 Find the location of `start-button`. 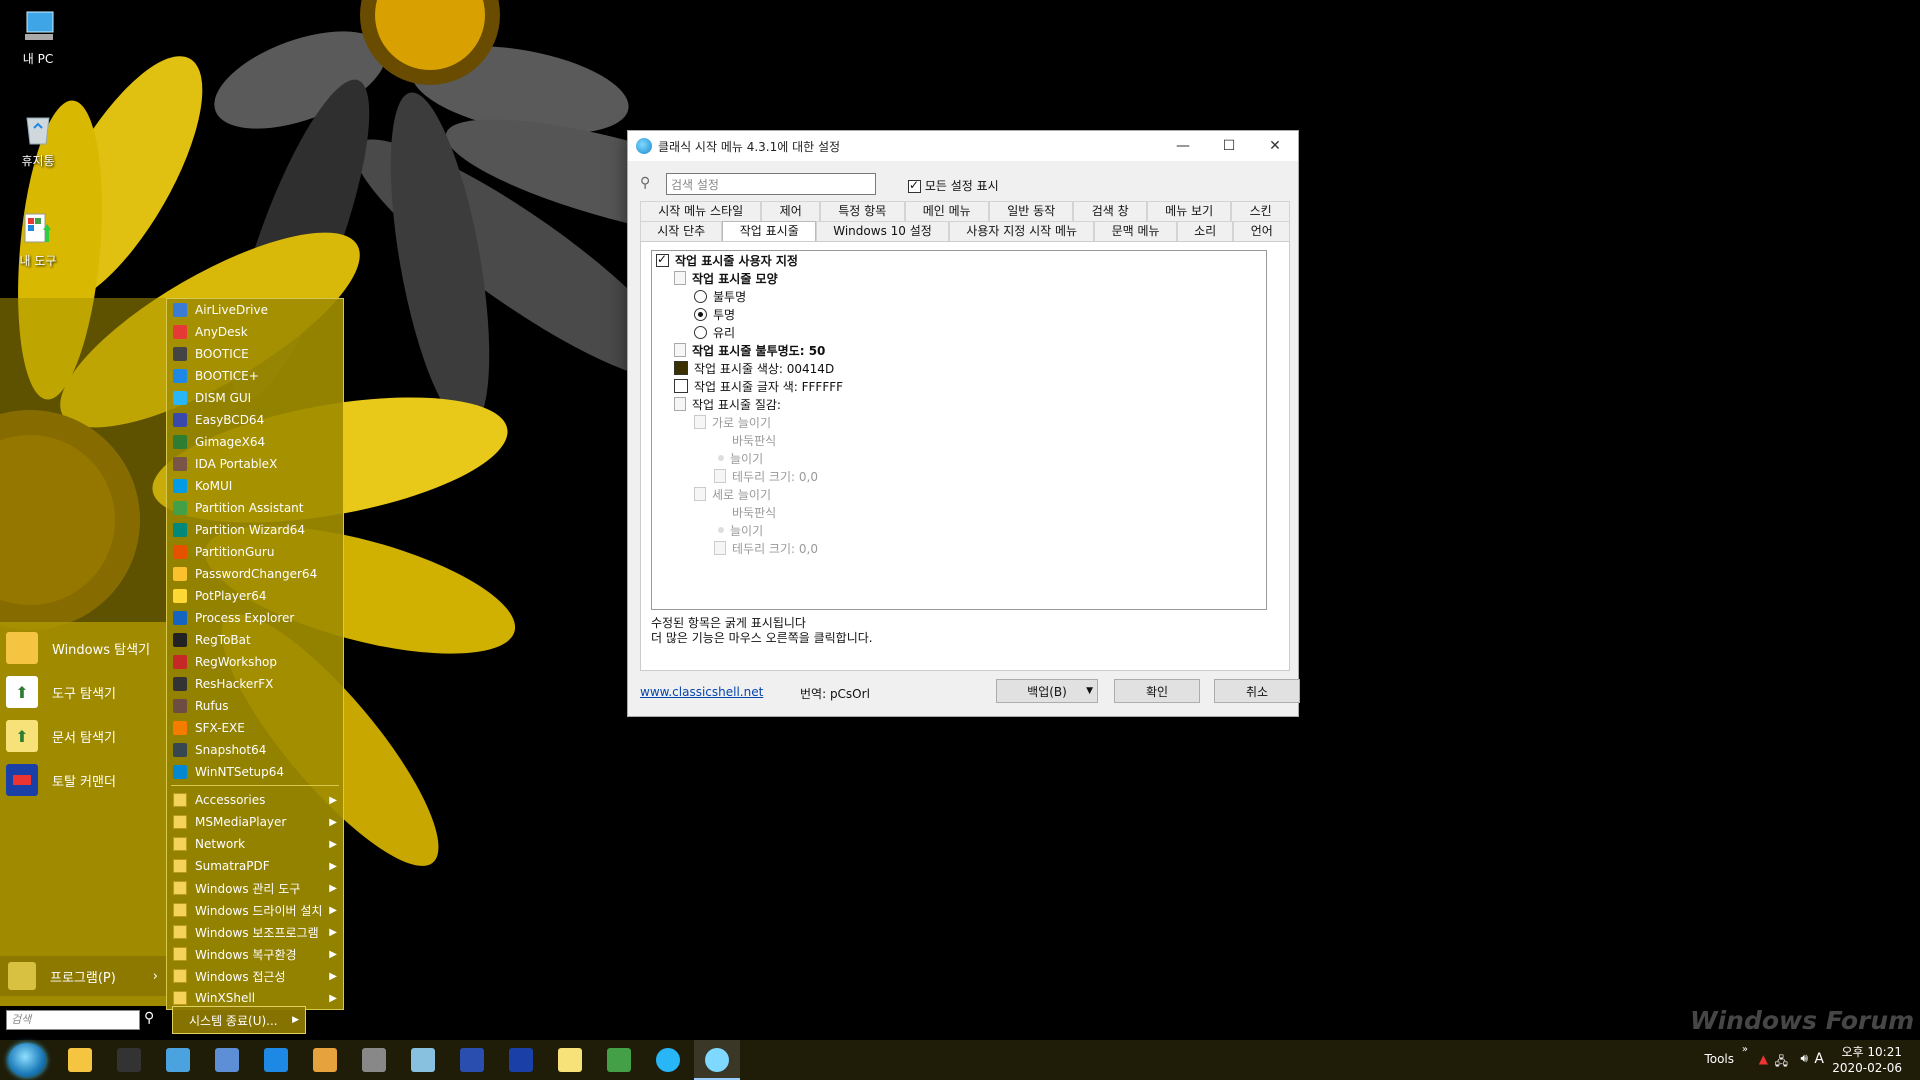

start-button is located at coordinates (27, 1060).